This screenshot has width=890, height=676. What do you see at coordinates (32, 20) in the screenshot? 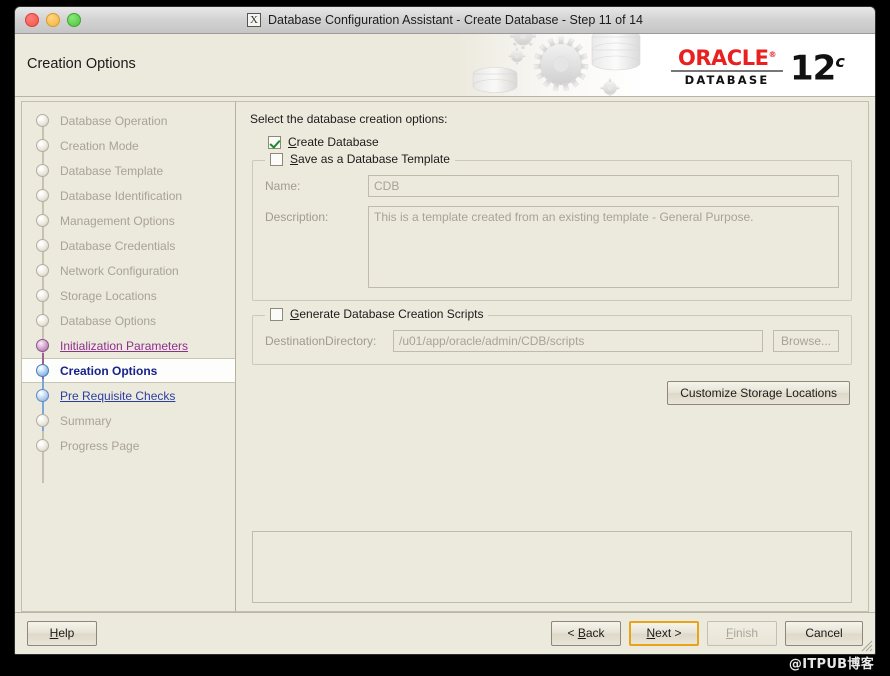
I see `close-button` at bounding box center [32, 20].